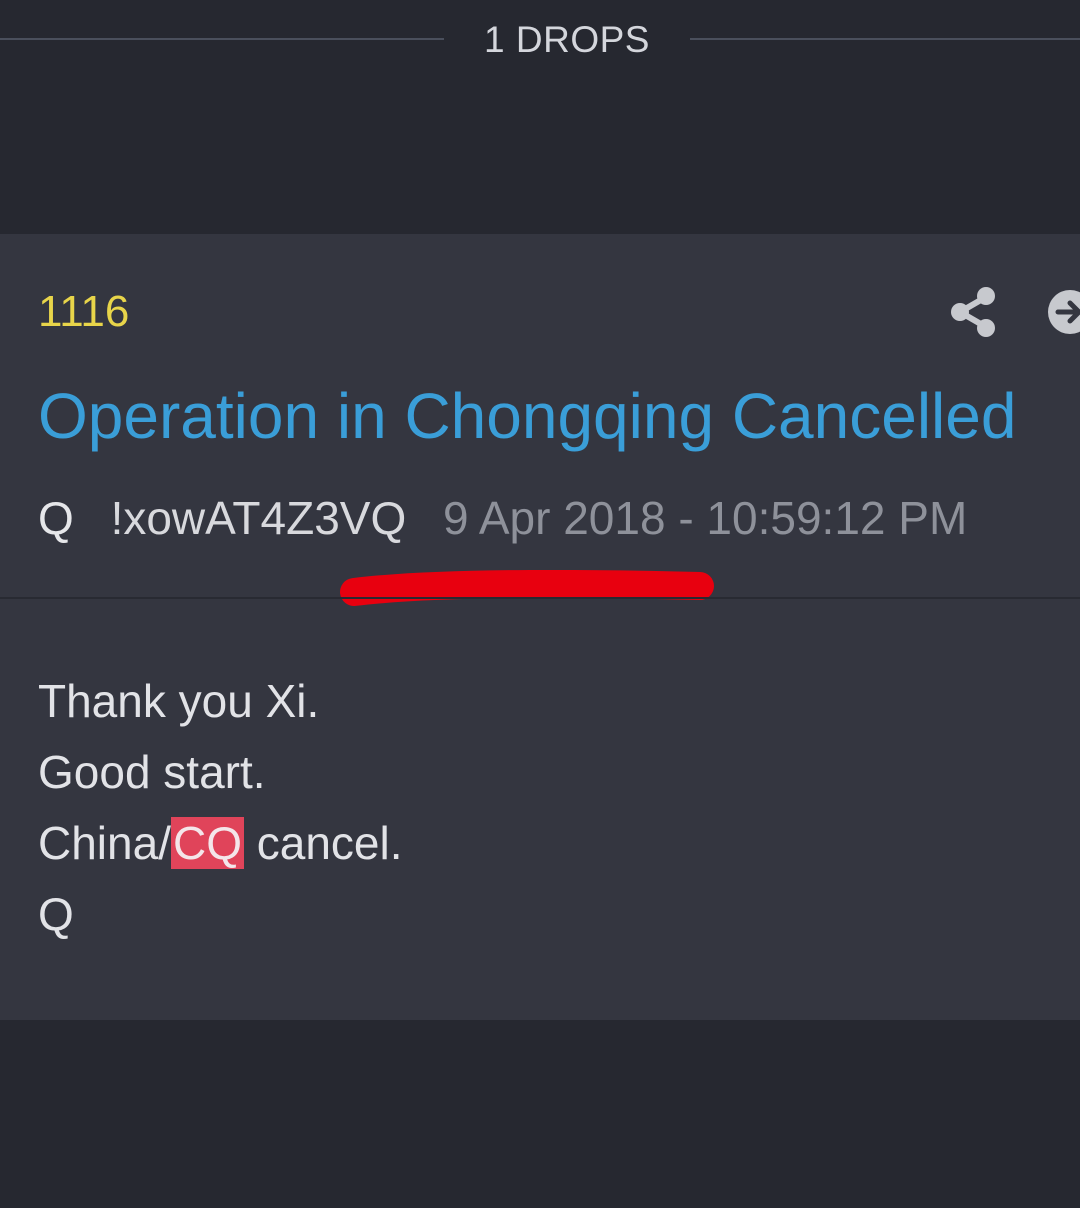 The image size is (1080, 1208). What do you see at coordinates (323, 843) in the screenshot?
I see `body-text-fragment: cancel.` at bounding box center [323, 843].